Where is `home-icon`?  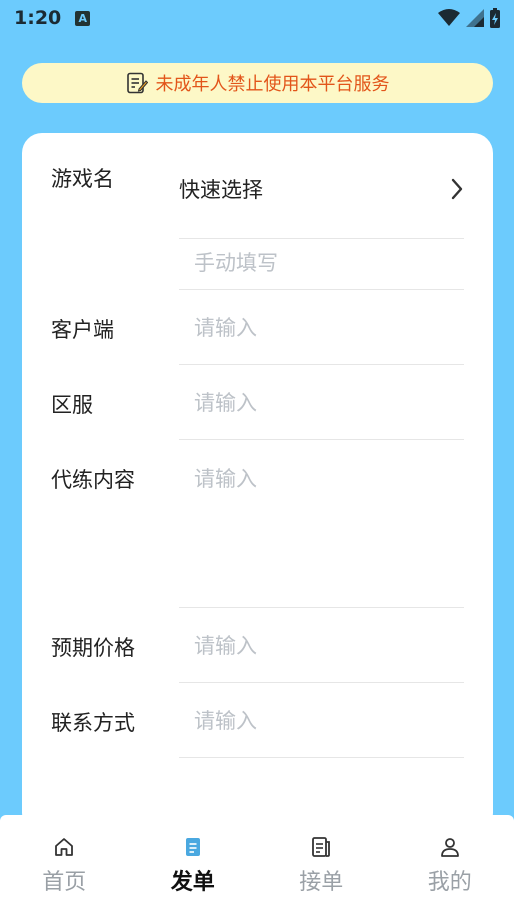
home-icon is located at coordinates (64, 847).